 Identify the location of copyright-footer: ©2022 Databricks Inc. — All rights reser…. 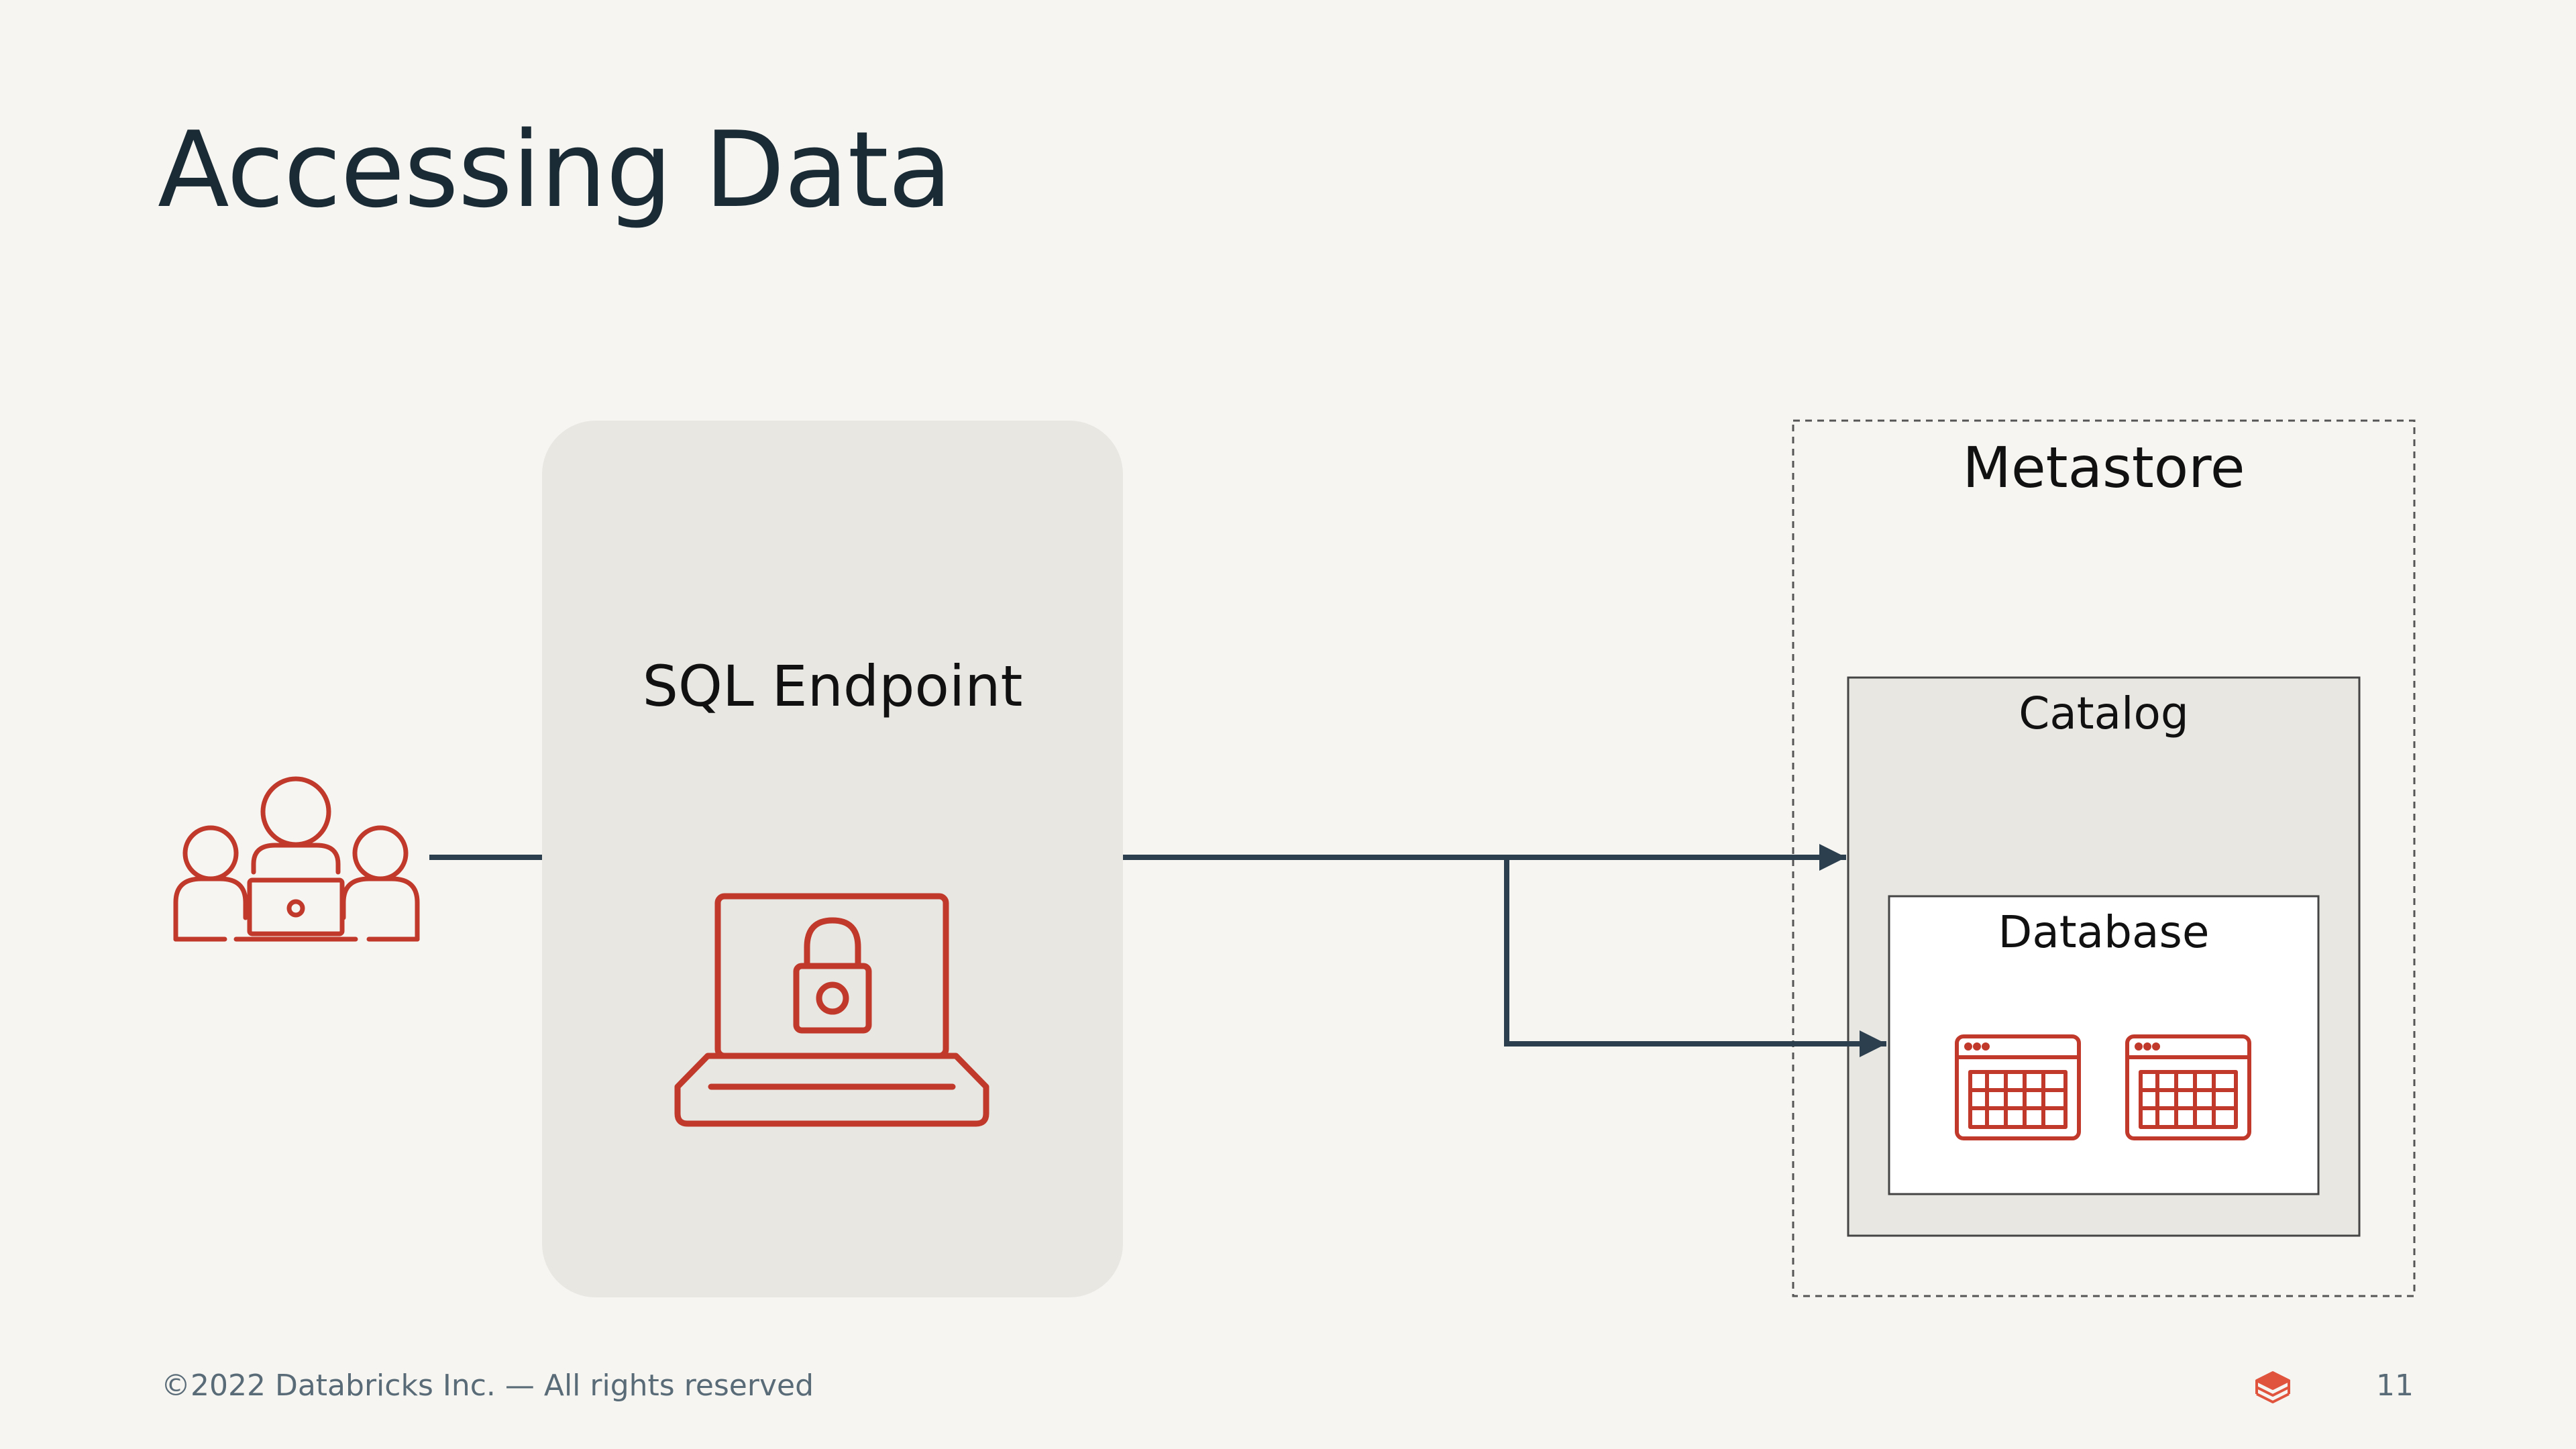
(487, 1385).